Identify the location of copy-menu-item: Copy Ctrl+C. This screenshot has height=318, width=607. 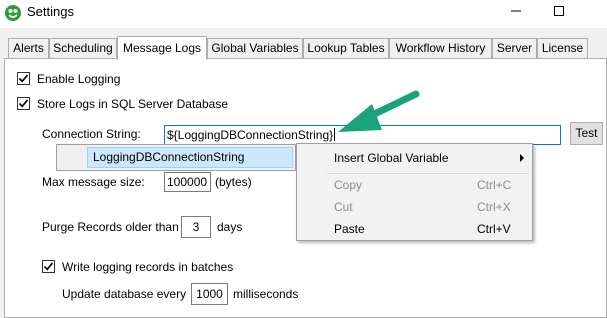
(414, 185).